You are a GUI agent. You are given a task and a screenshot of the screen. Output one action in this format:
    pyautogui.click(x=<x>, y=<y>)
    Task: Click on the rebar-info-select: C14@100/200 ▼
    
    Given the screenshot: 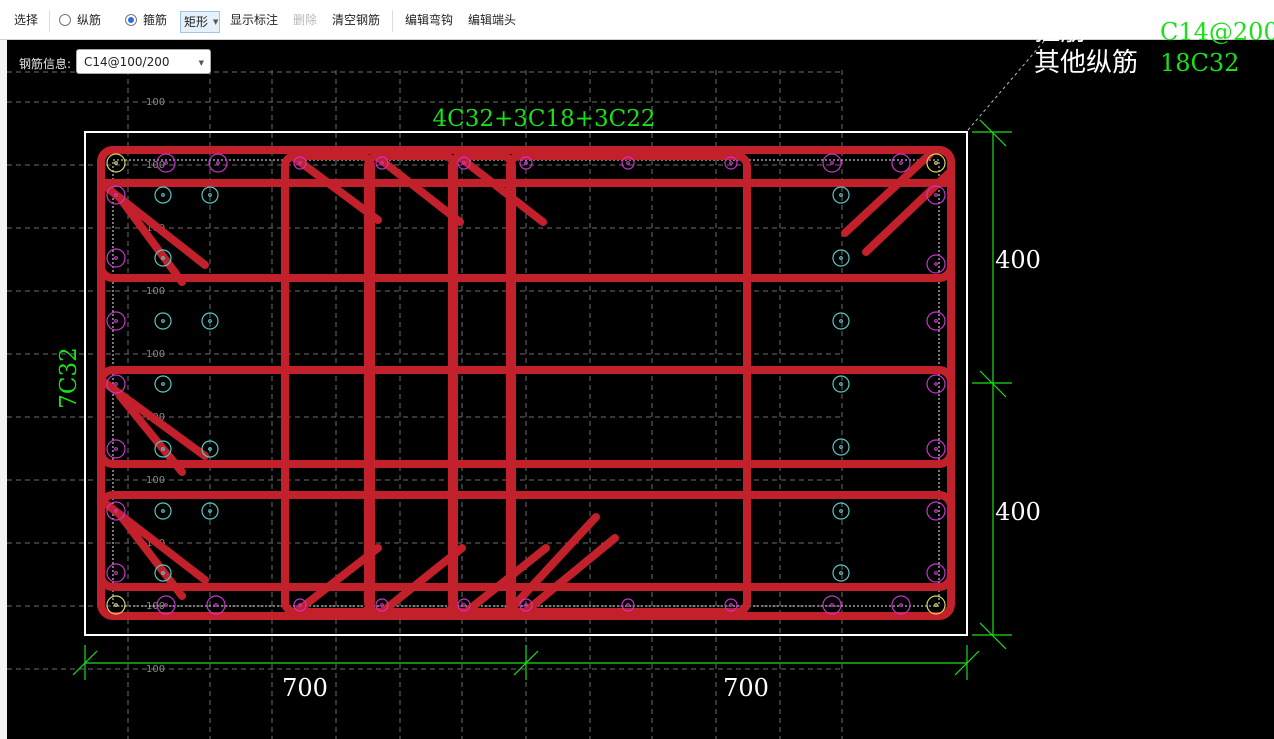 What is the action you would take?
    pyautogui.click(x=143, y=61)
    